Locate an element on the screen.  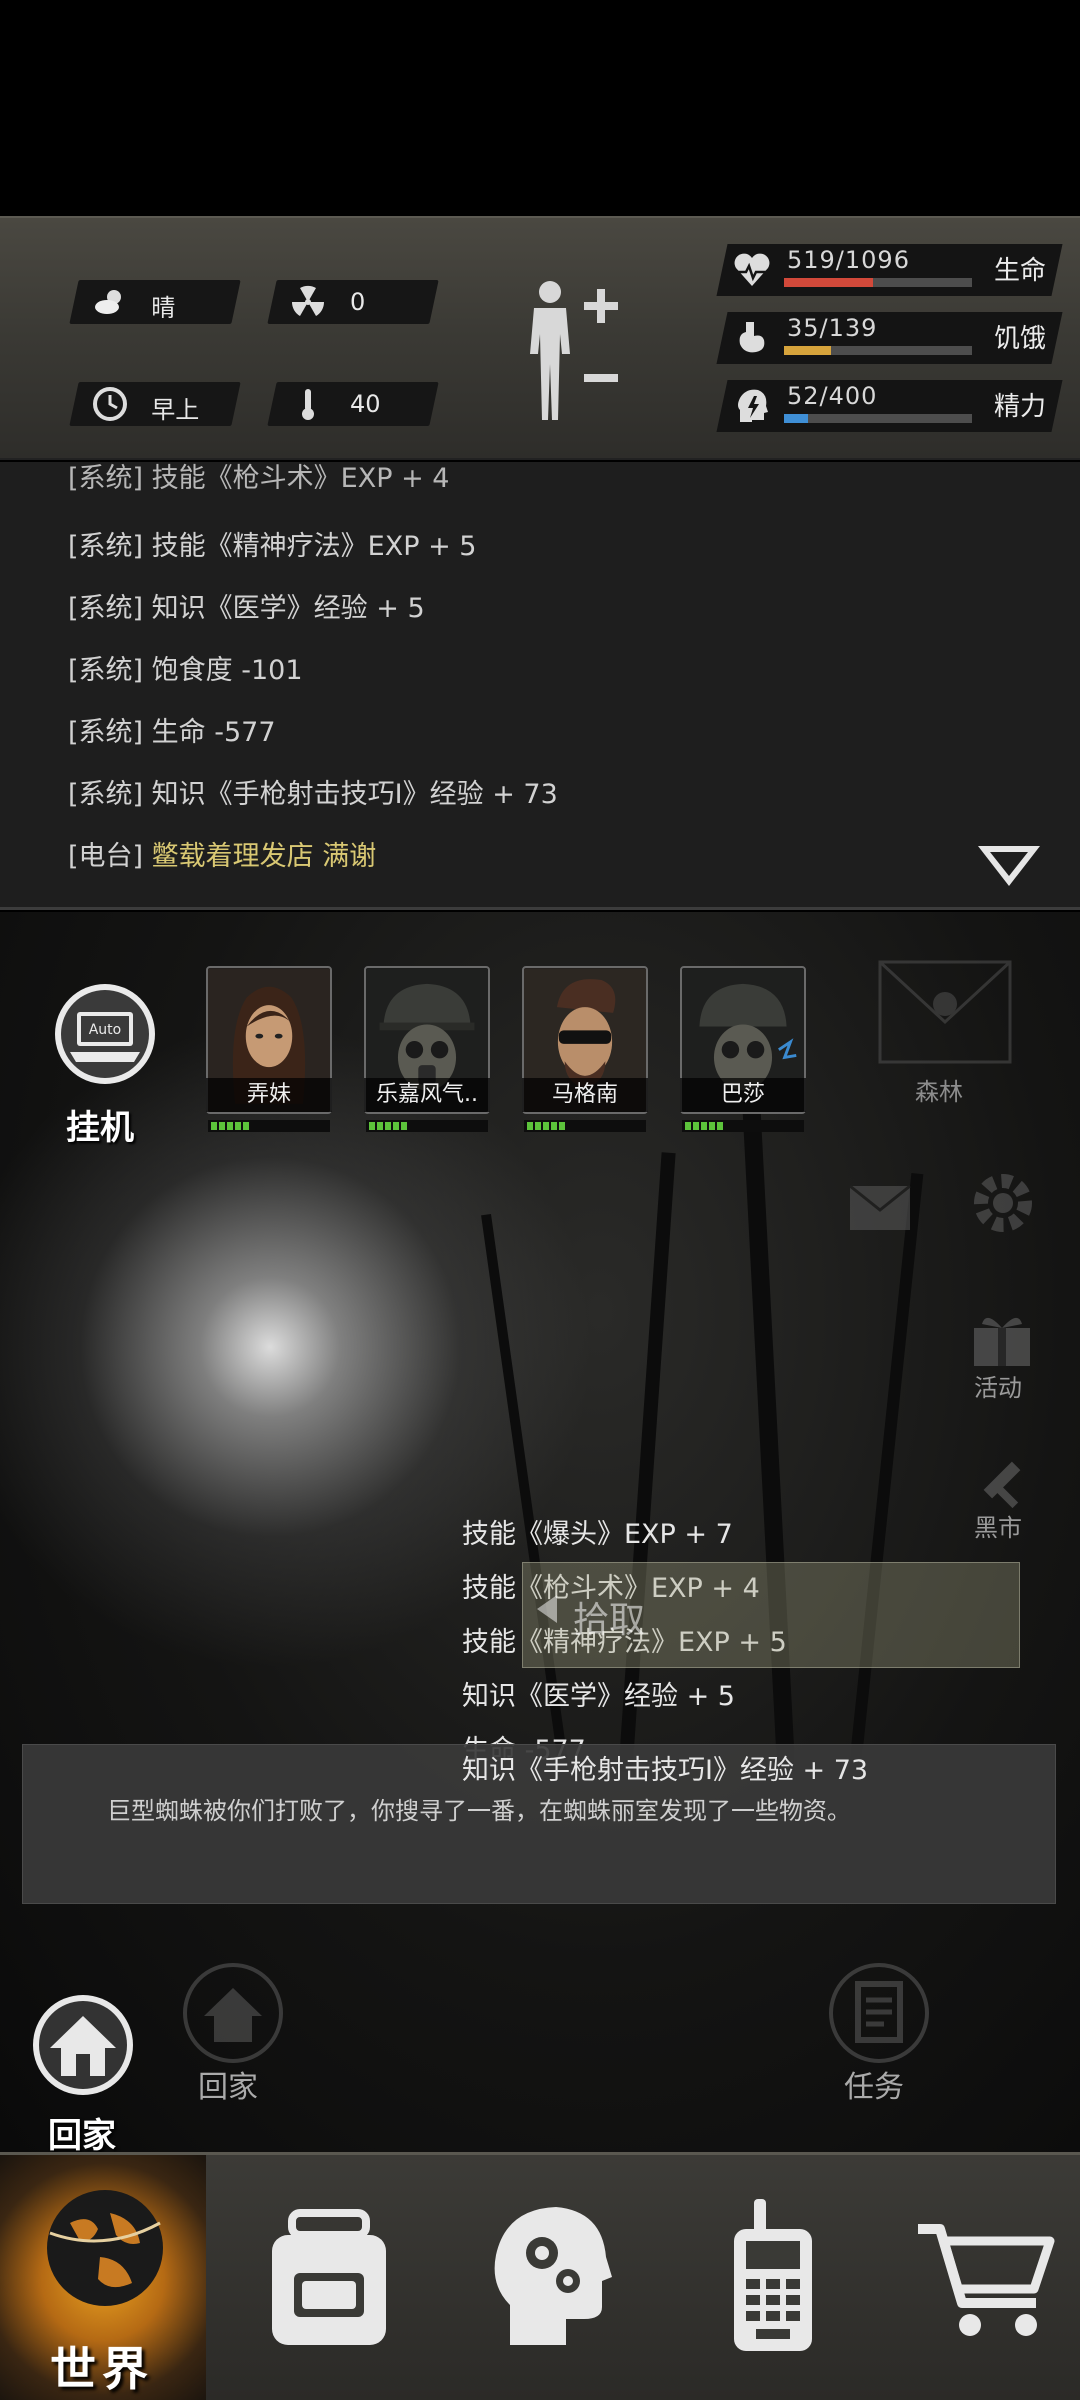
pickup-button: 拾取 is located at coordinates (771, 1615).